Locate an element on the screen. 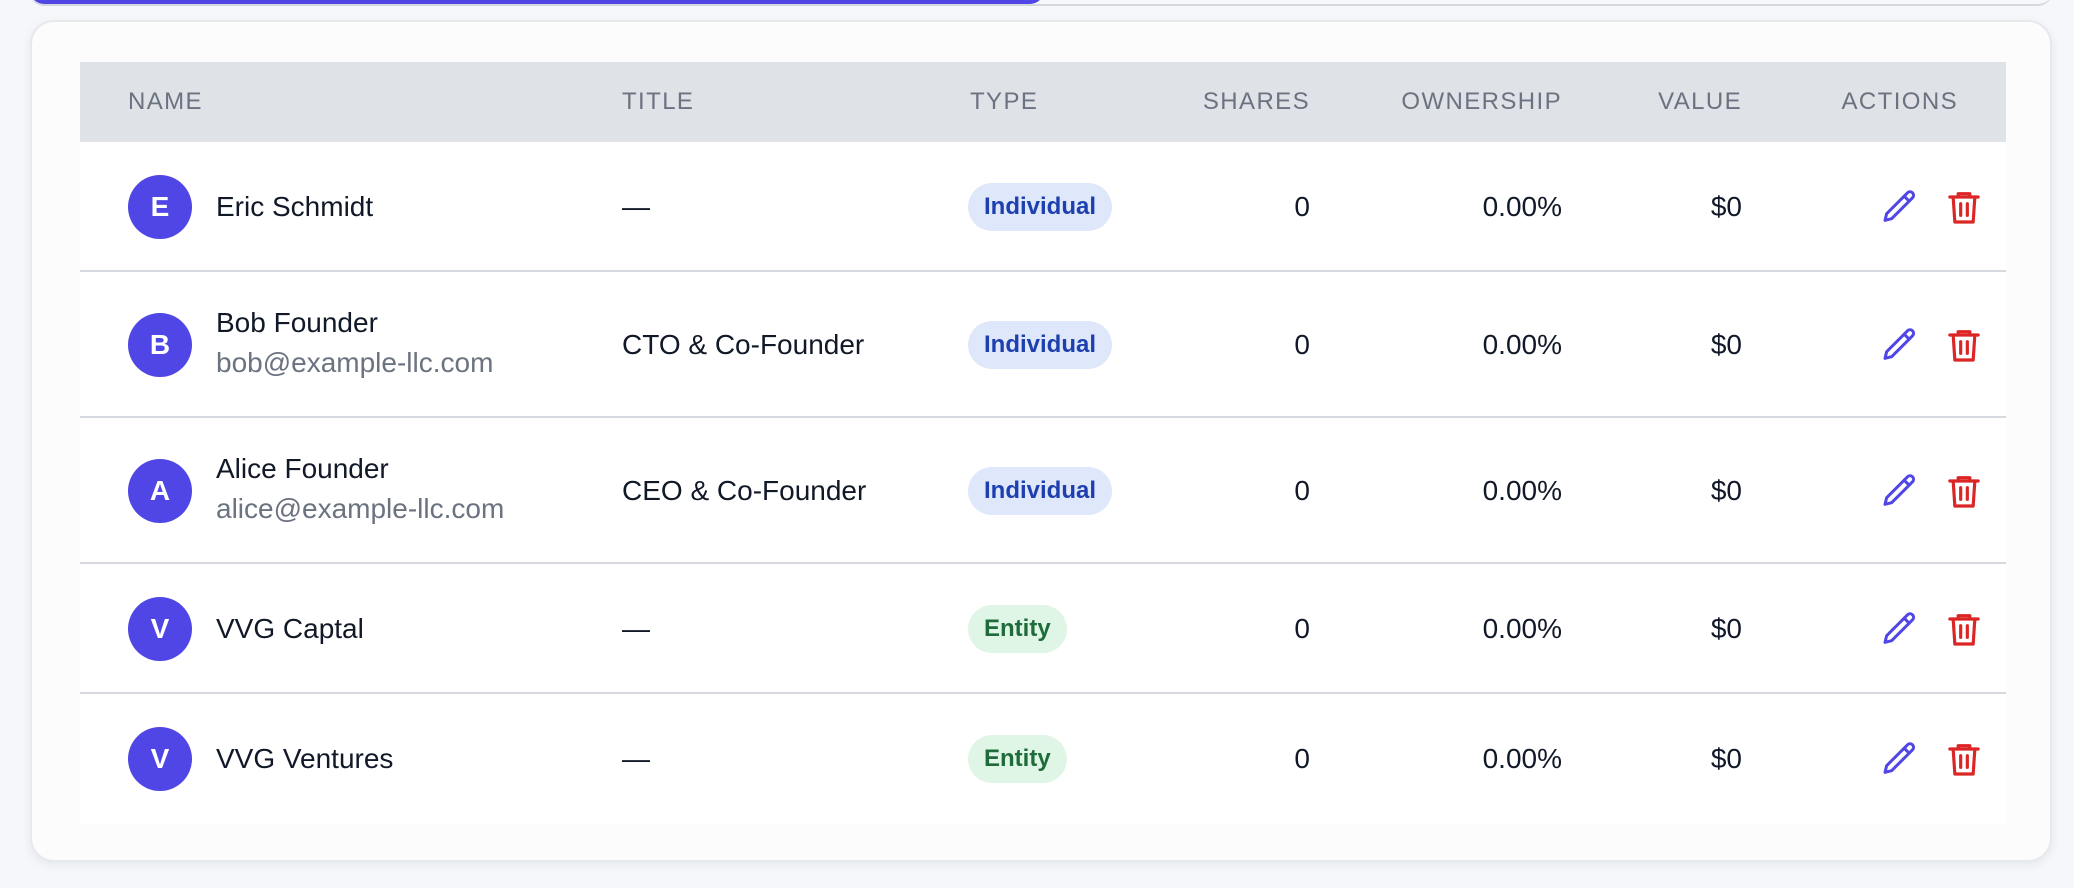 The height and width of the screenshot is (888, 2074). name-block: VVG Ventures is located at coordinates (304, 759).